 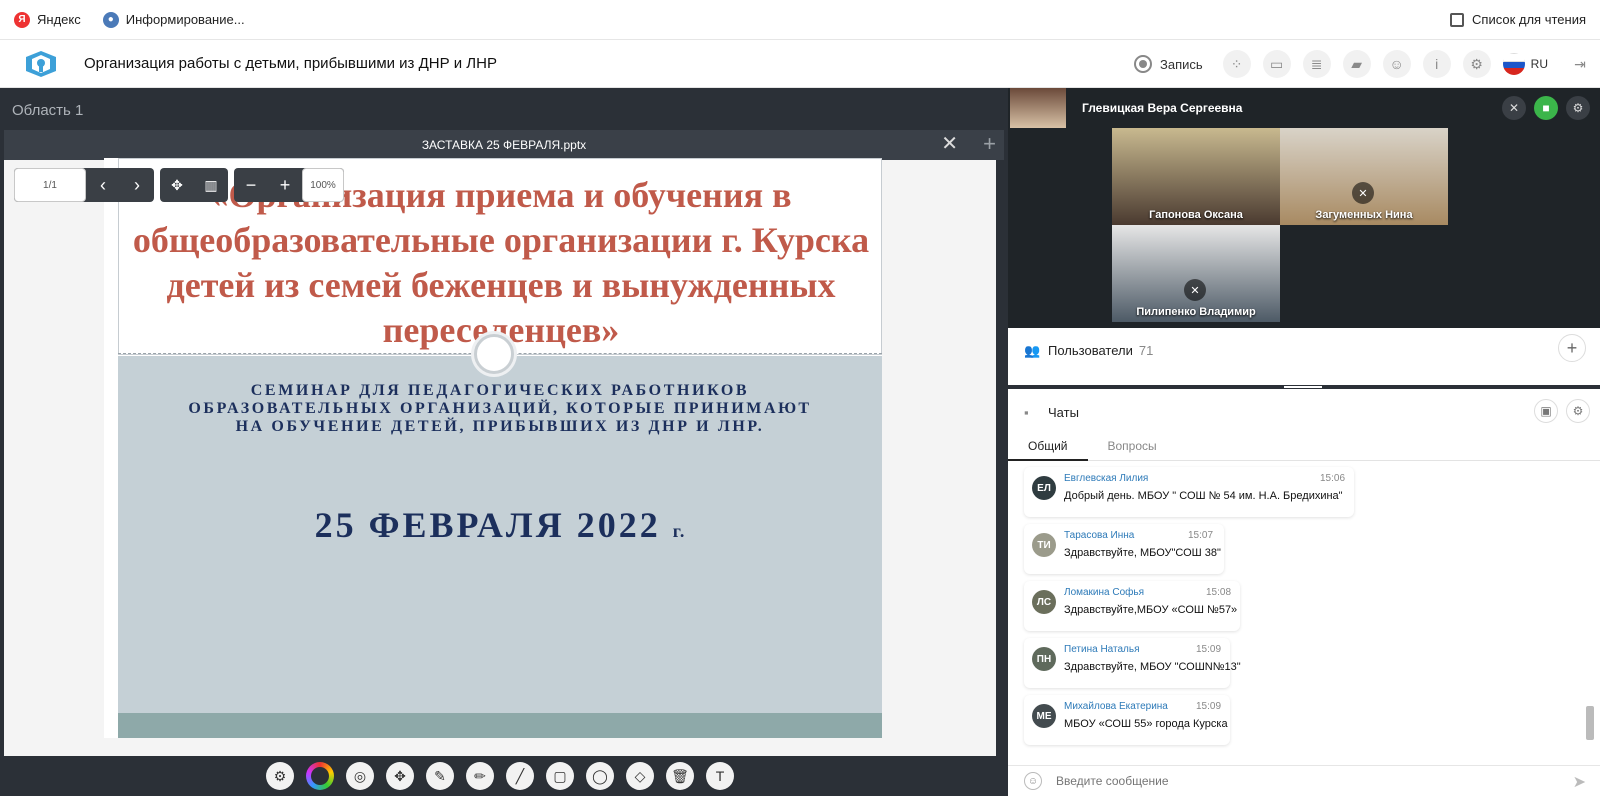 I want to click on slide-footer-band, so click(x=500, y=725).